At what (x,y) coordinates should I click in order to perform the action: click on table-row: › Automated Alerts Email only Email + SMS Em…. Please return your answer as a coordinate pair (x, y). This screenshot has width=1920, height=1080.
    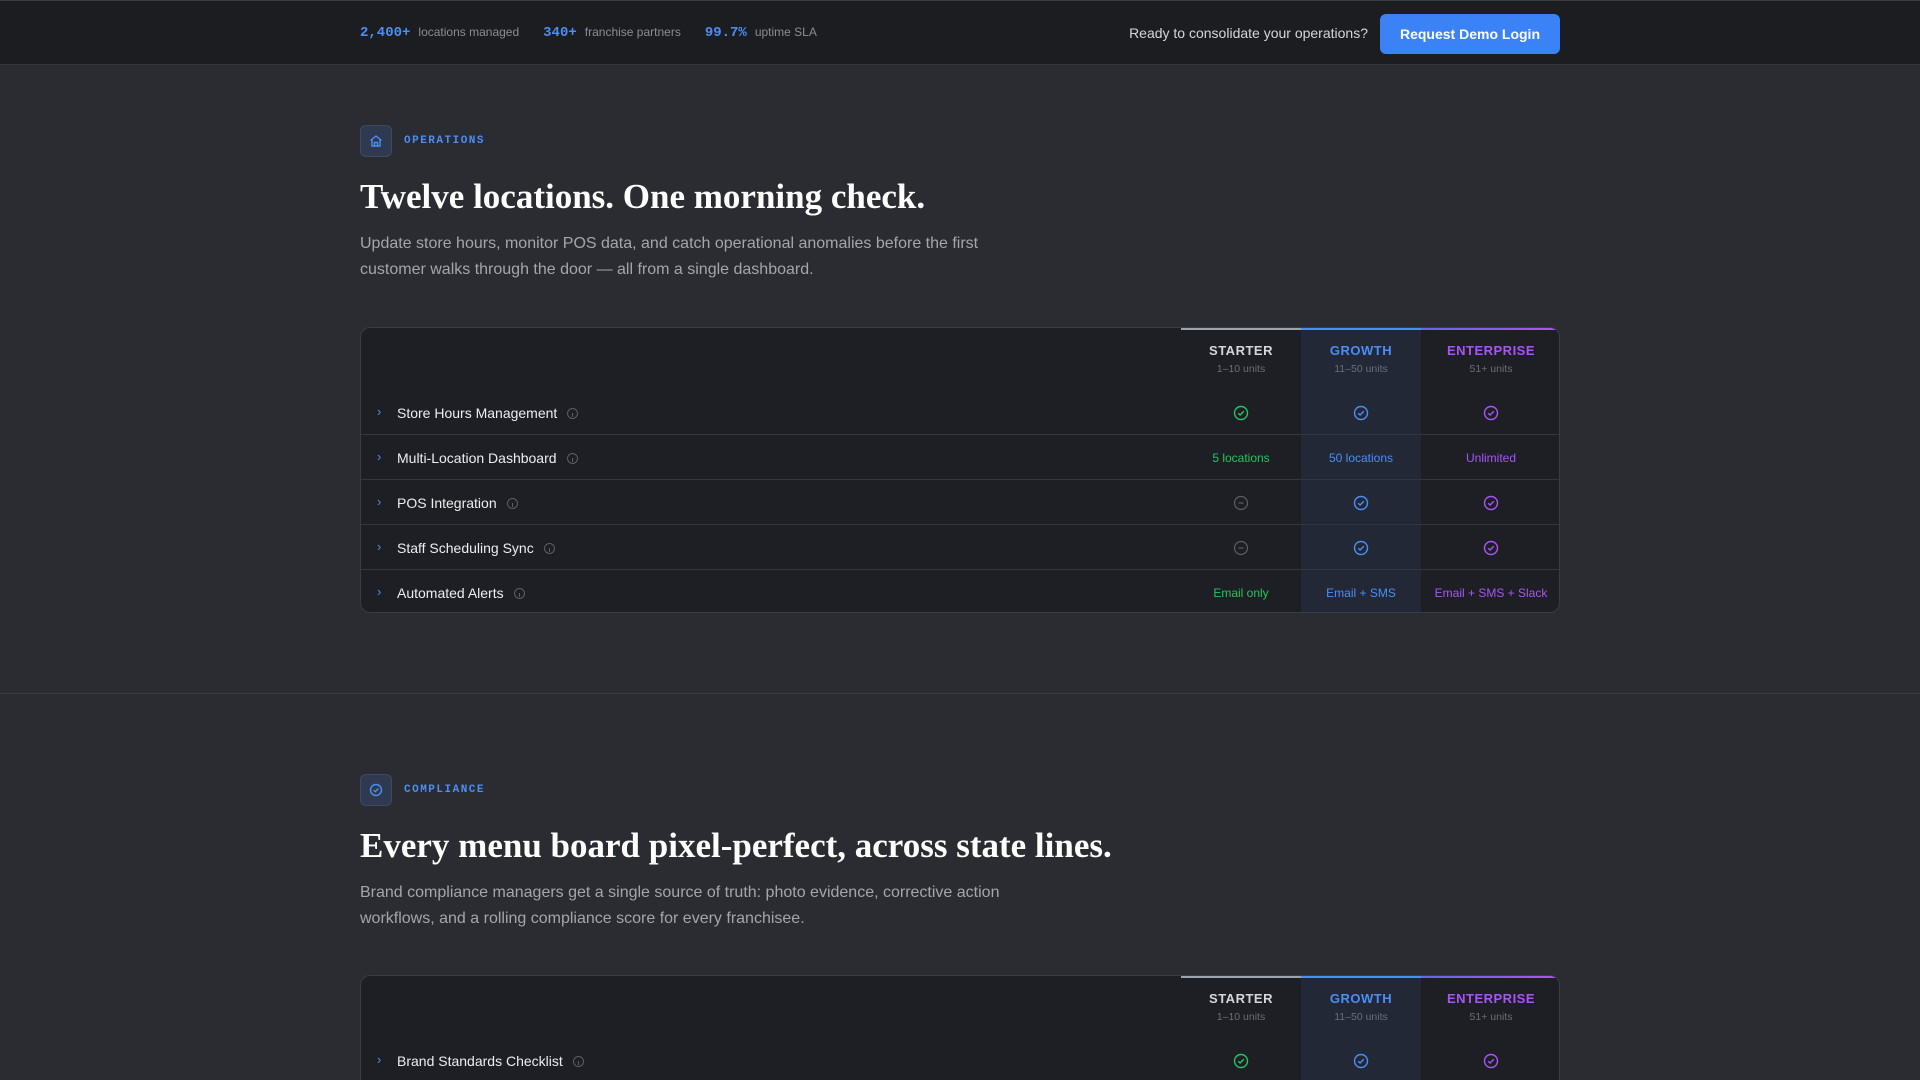
    Looking at the image, I should click on (960, 591).